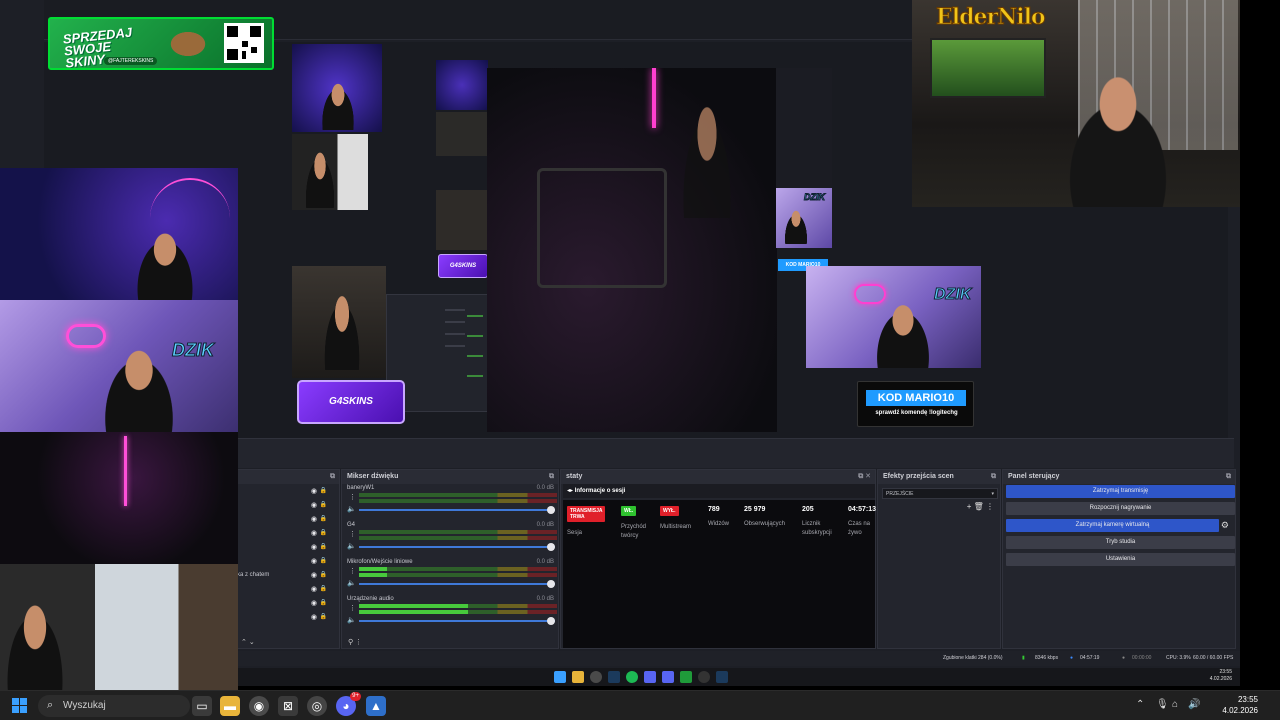  I want to click on collapse-icon: ◂▸, so click(570, 491).